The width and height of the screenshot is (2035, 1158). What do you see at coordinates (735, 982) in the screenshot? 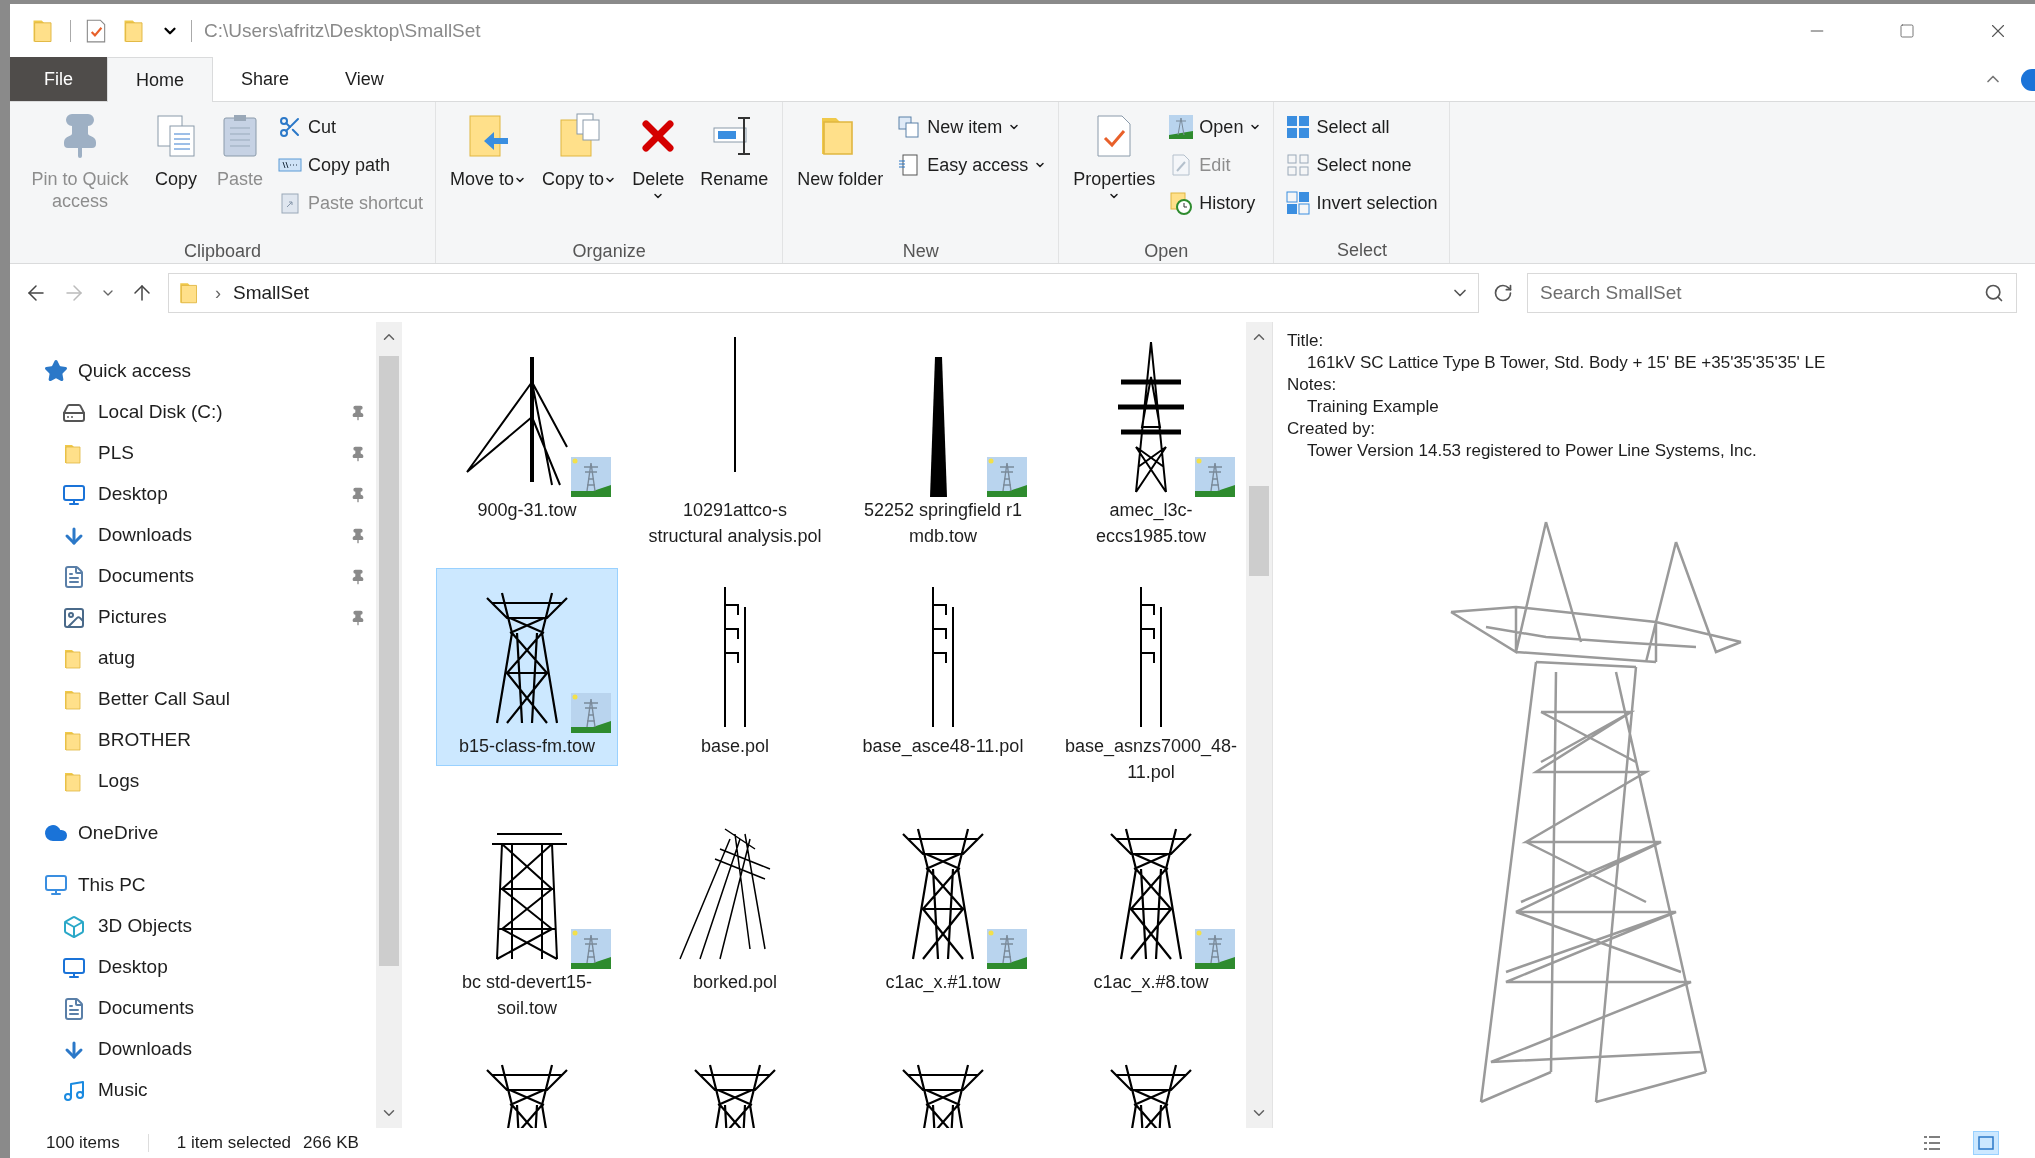
I see `file-name: borked.pol` at bounding box center [735, 982].